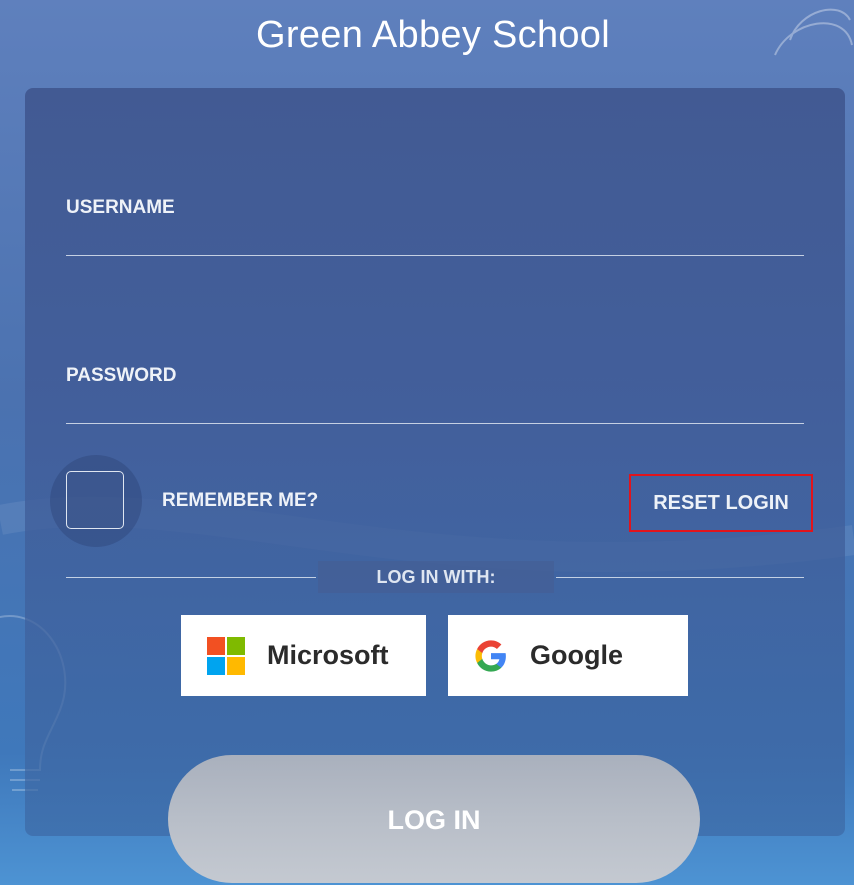 This screenshot has width=854, height=885. What do you see at coordinates (435, 225) in the screenshot?
I see `username-field: USERNAME` at bounding box center [435, 225].